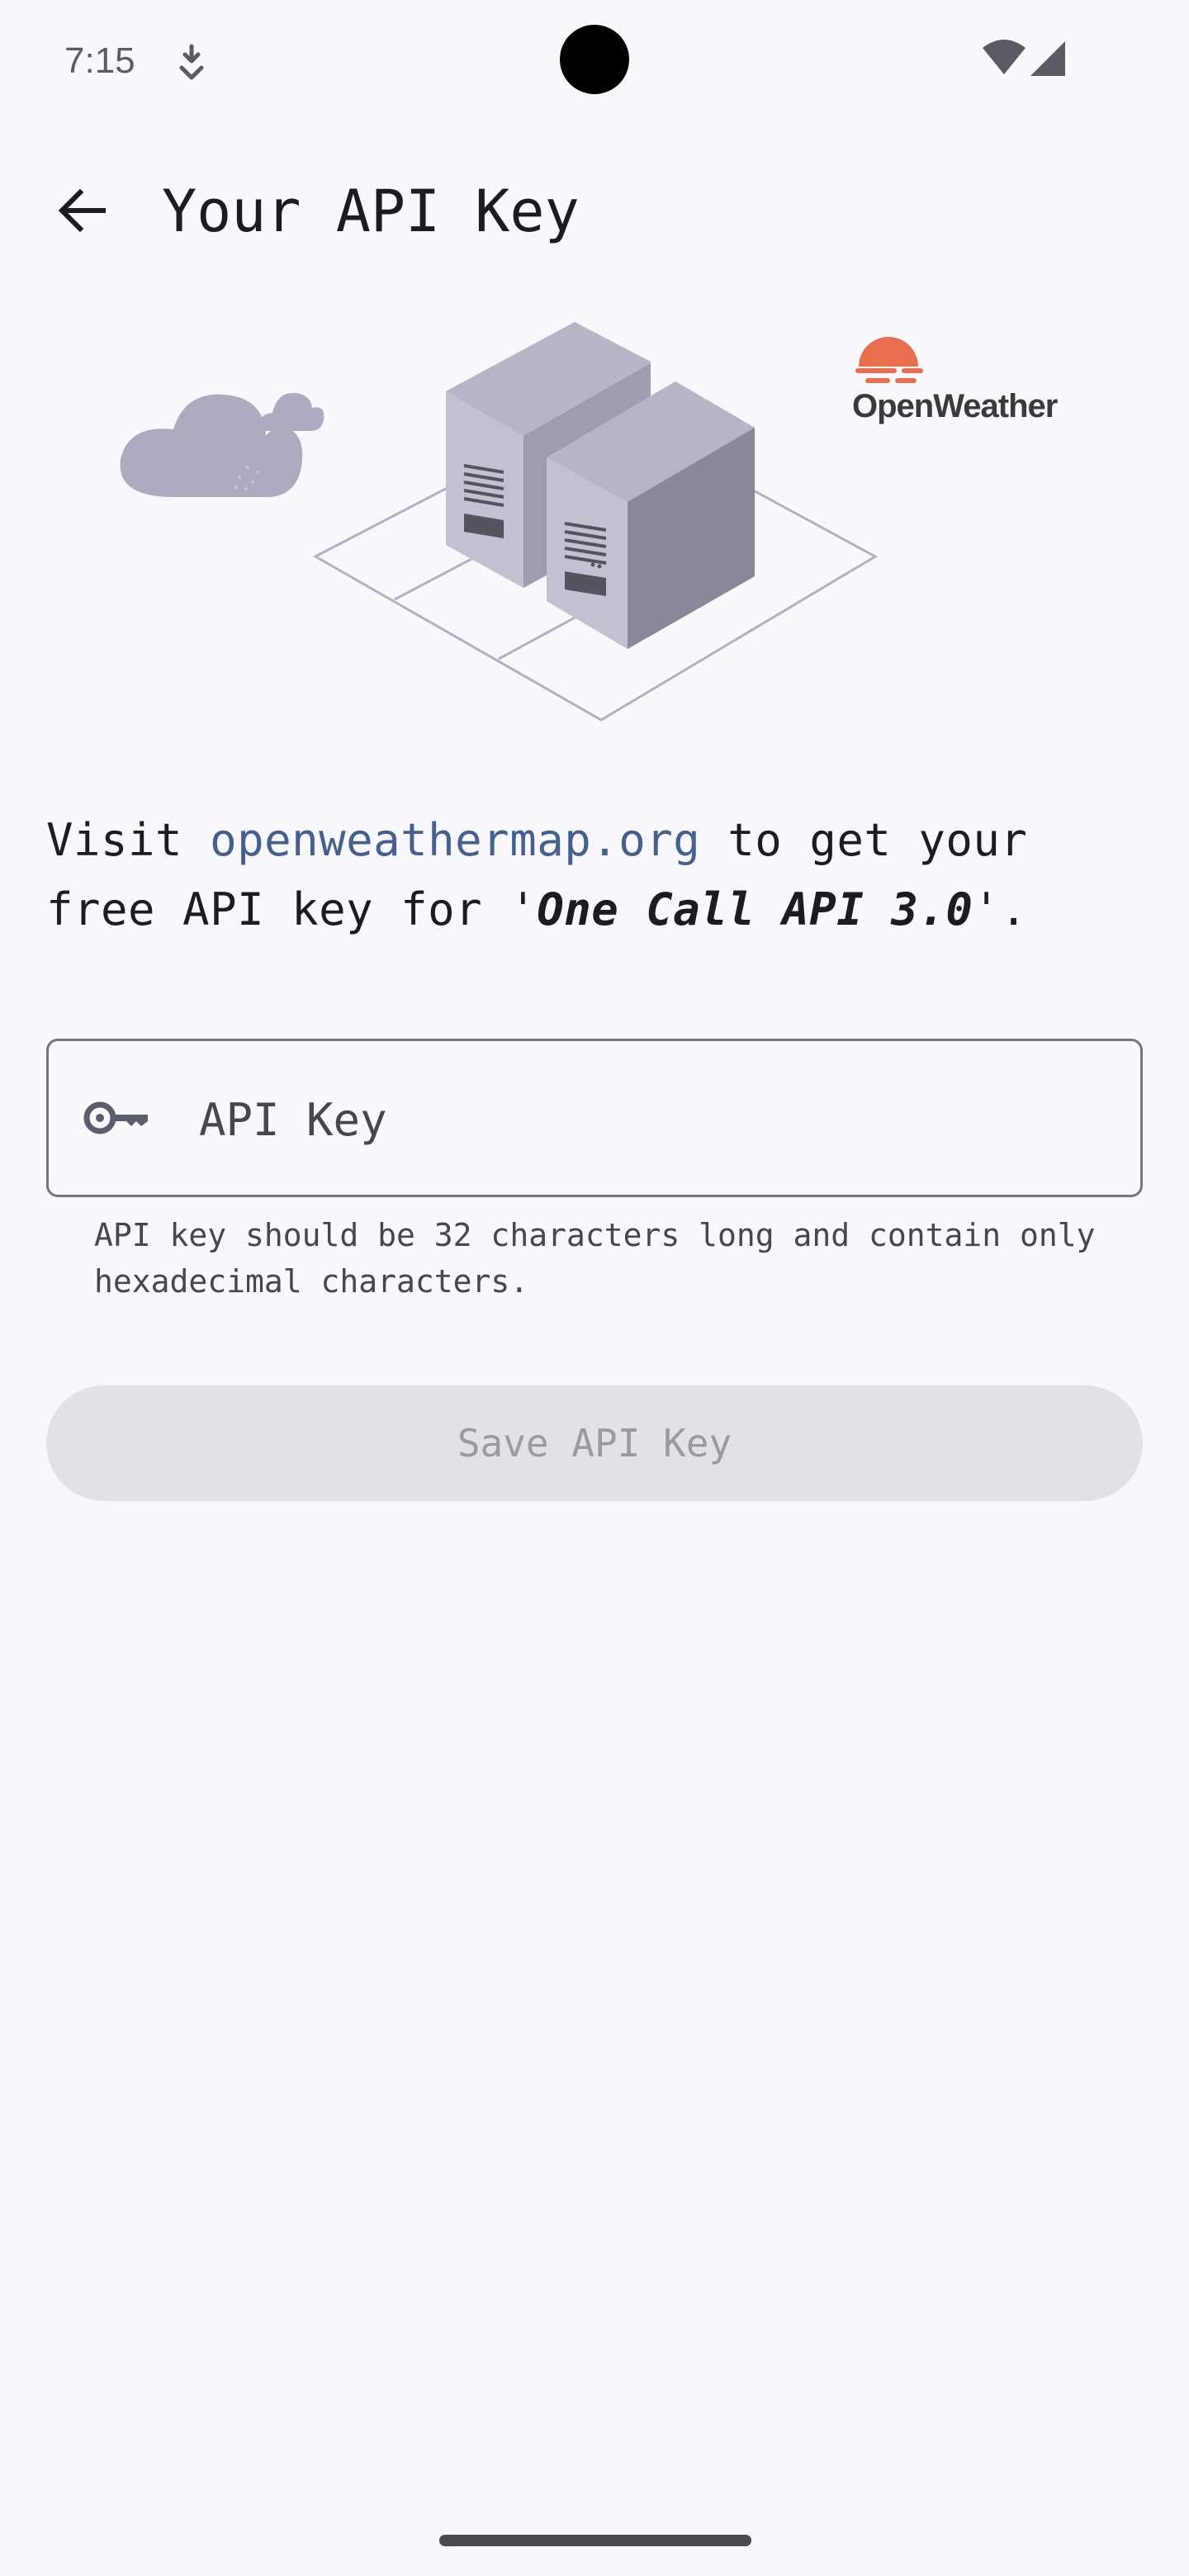  Describe the element at coordinates (594, 59) in the screenshot. I see `camera-cutout` at that location.